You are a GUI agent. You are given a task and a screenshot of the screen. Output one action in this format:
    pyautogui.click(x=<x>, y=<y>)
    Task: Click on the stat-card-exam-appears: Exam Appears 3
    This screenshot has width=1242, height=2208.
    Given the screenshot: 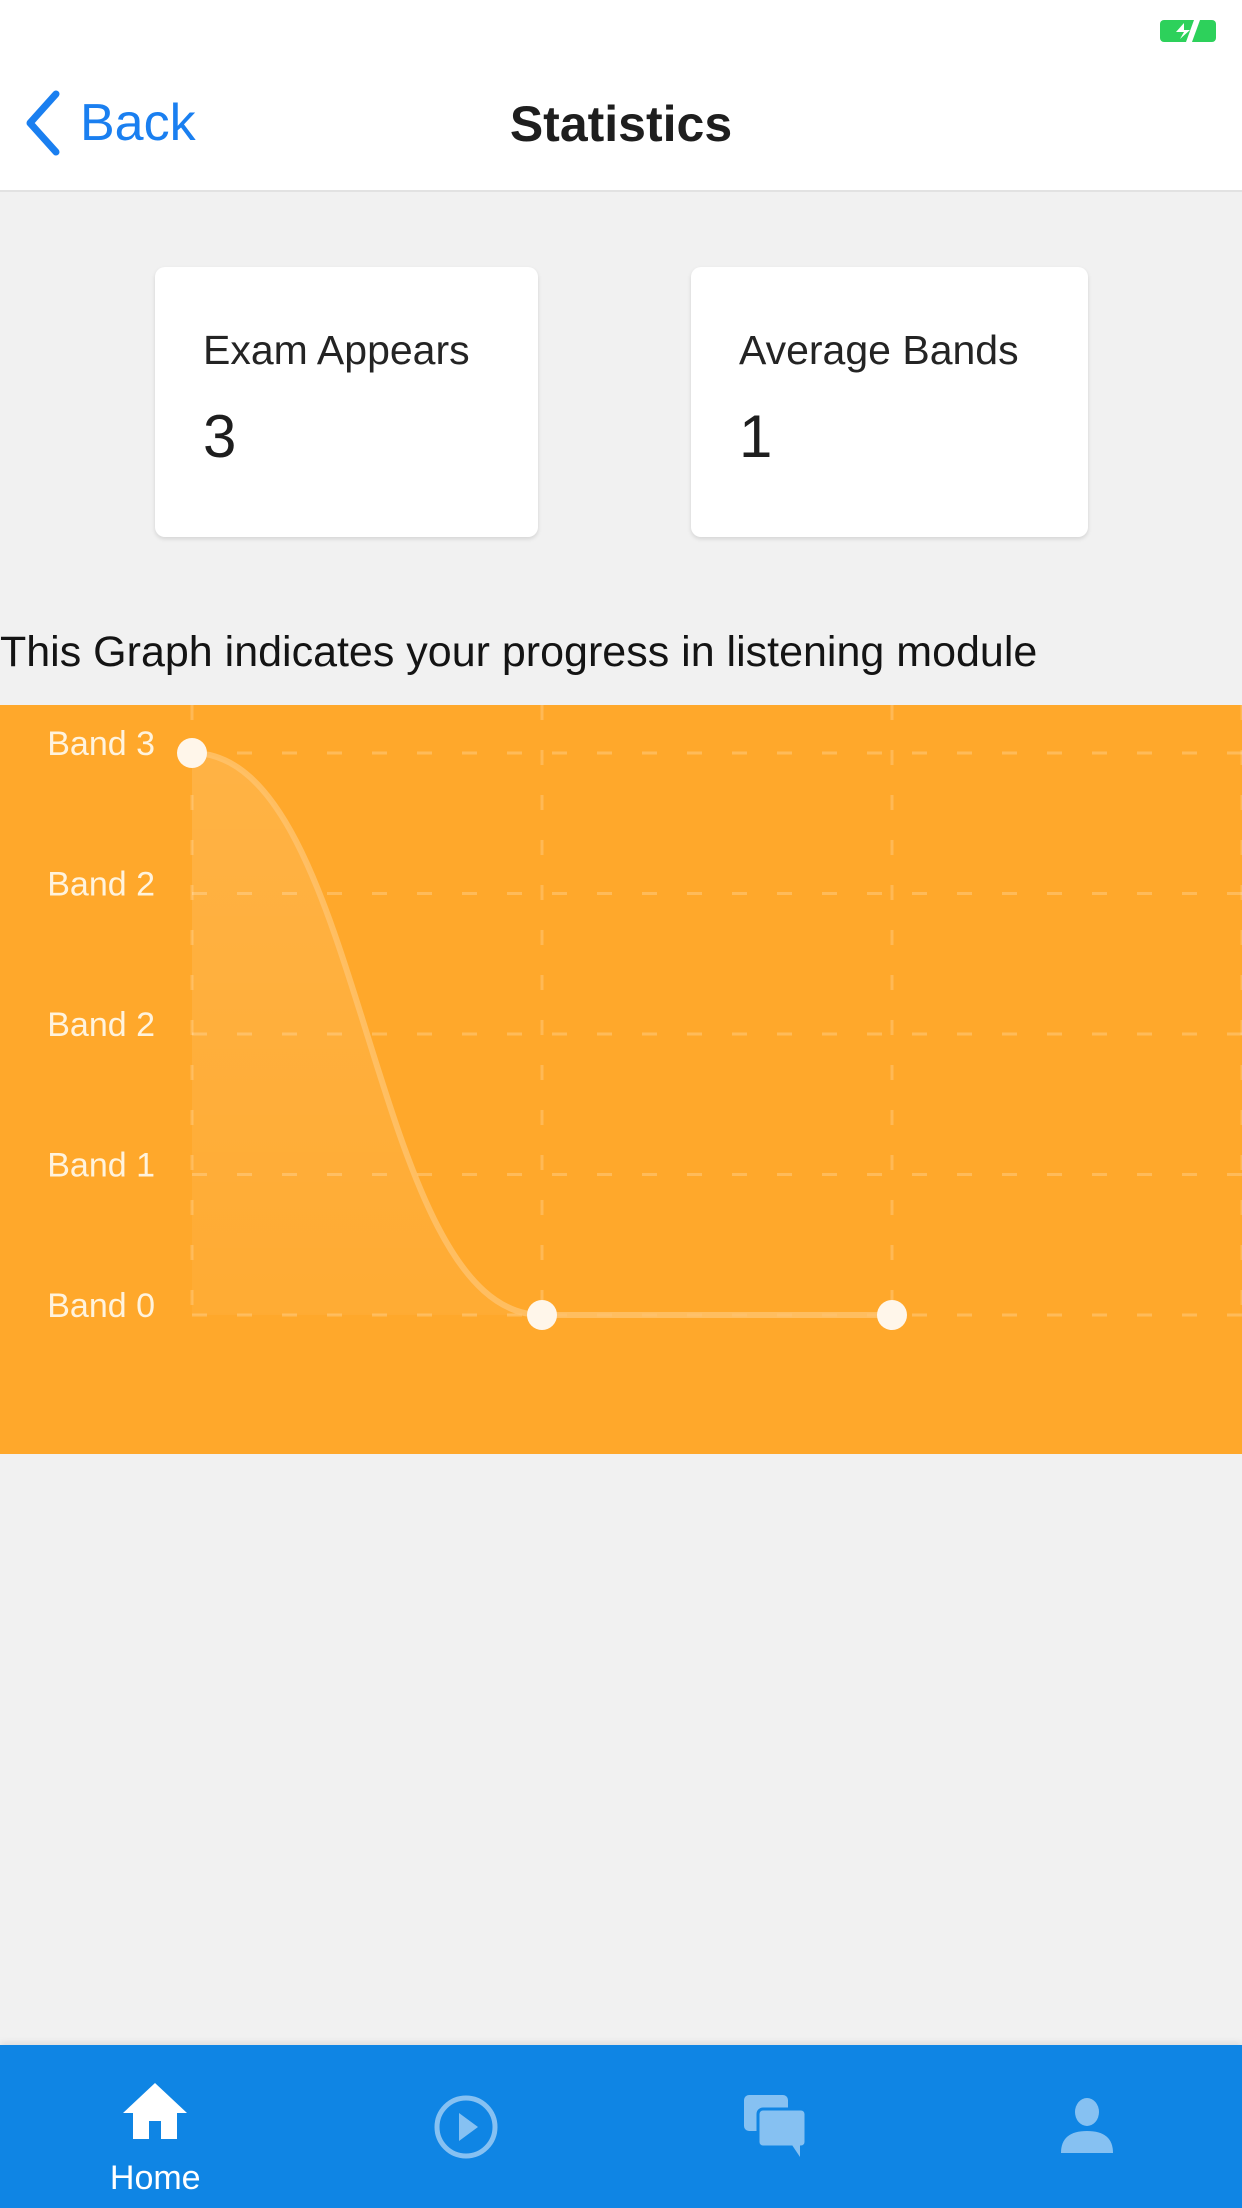 What is the action you would take?
    pyautogui.click(x=346, y=402)
    